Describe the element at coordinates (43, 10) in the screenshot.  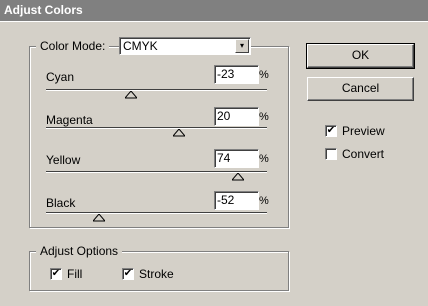
I see `window-title: Adjust Colors` at that location.